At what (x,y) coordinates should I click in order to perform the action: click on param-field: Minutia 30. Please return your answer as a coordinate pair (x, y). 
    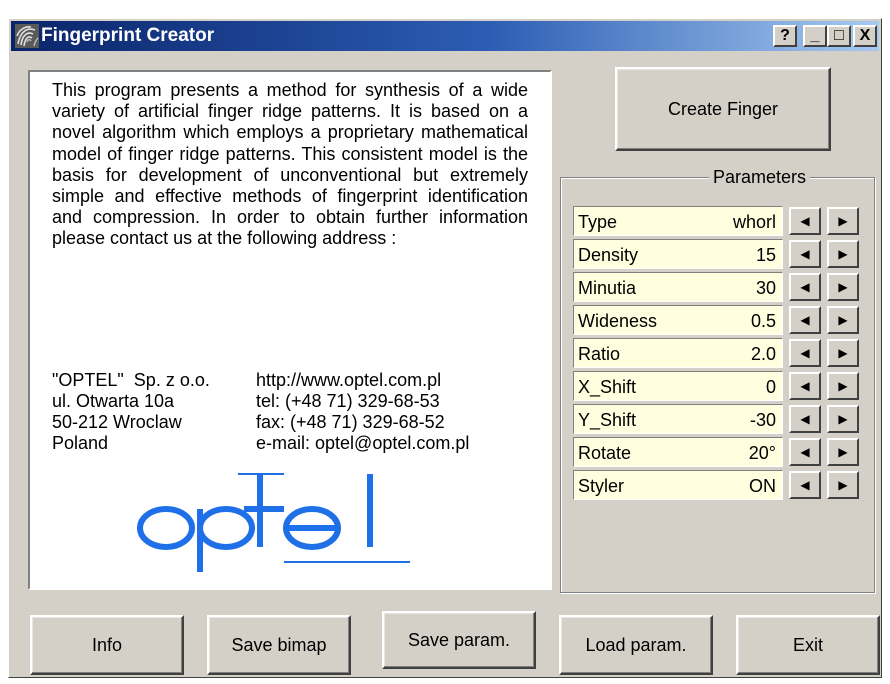
    Looking at the image, I should click on (678, 287).